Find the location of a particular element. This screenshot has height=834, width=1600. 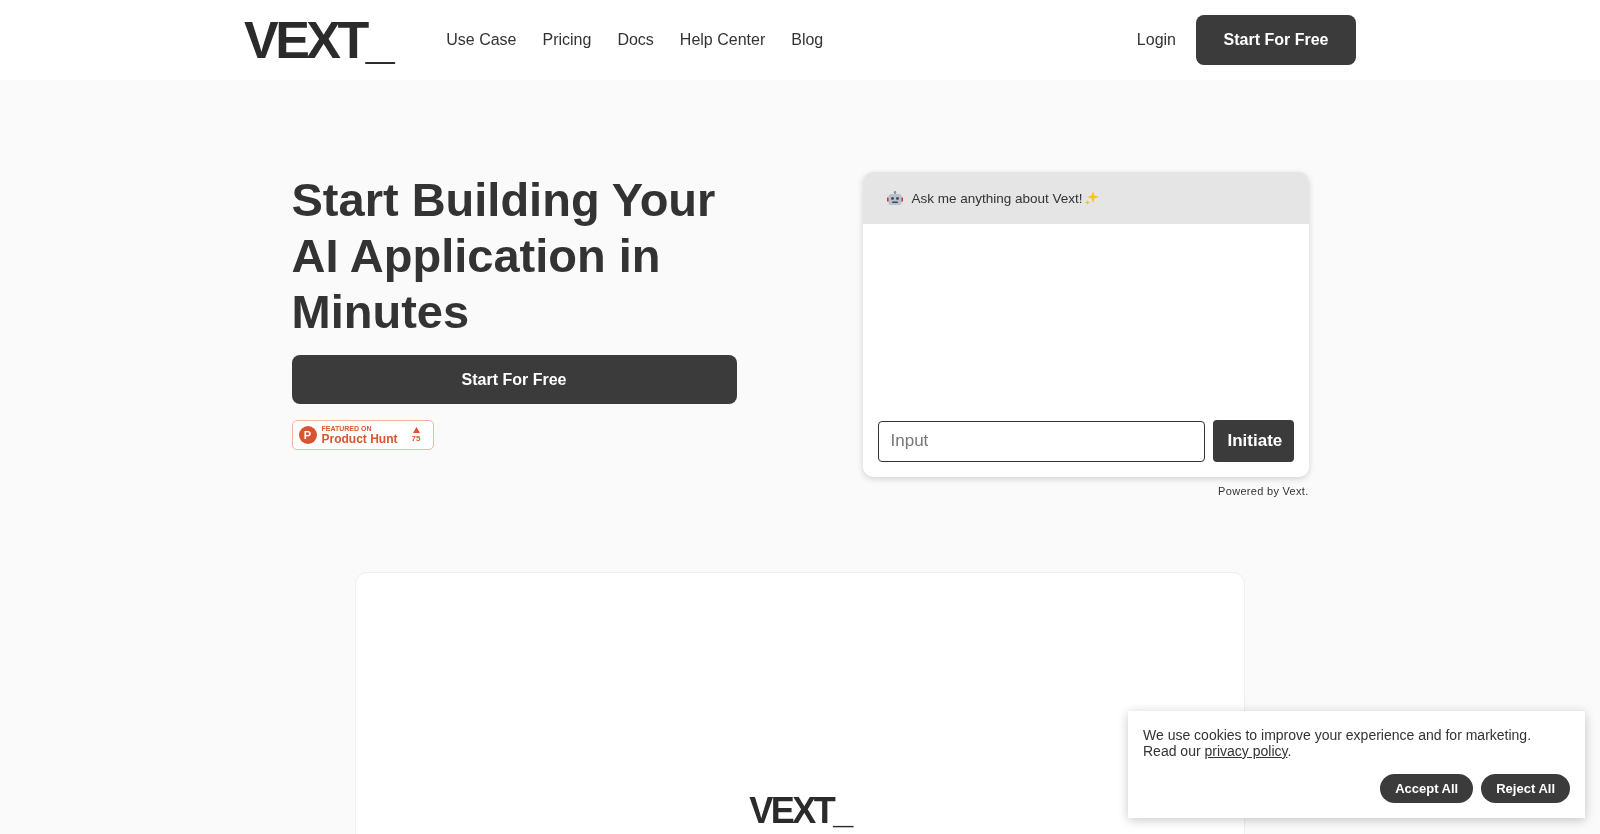

nav-link: Pricing is located at coordinates (567, 40).